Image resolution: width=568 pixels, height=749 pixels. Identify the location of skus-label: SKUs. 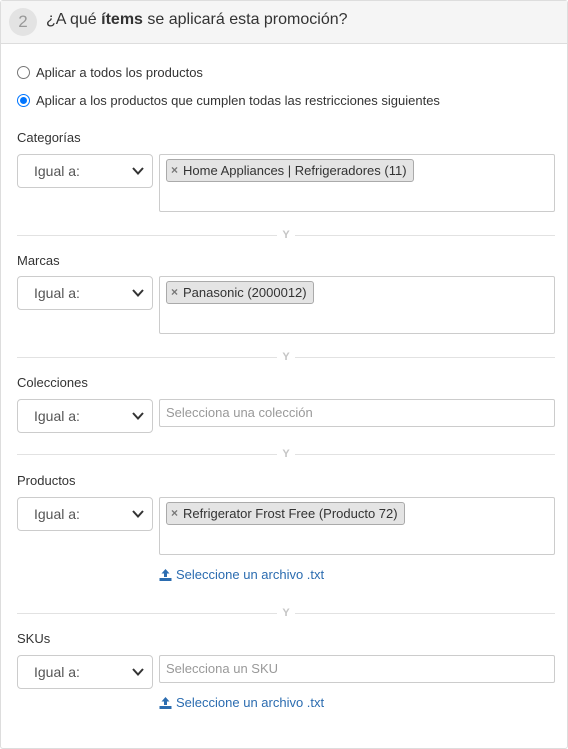
(34, 638).